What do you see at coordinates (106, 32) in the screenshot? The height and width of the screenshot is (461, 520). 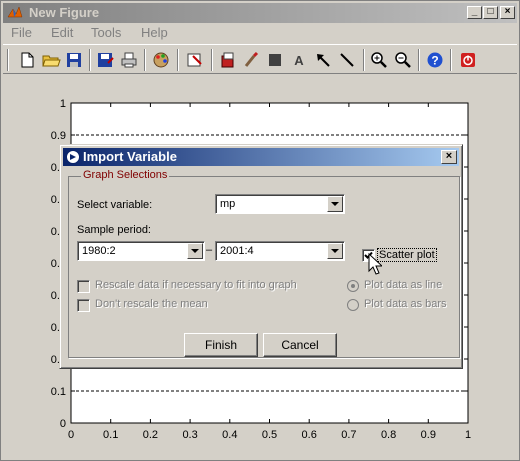 I see `menu-tools: Tools` at bounding box center [106, 32].